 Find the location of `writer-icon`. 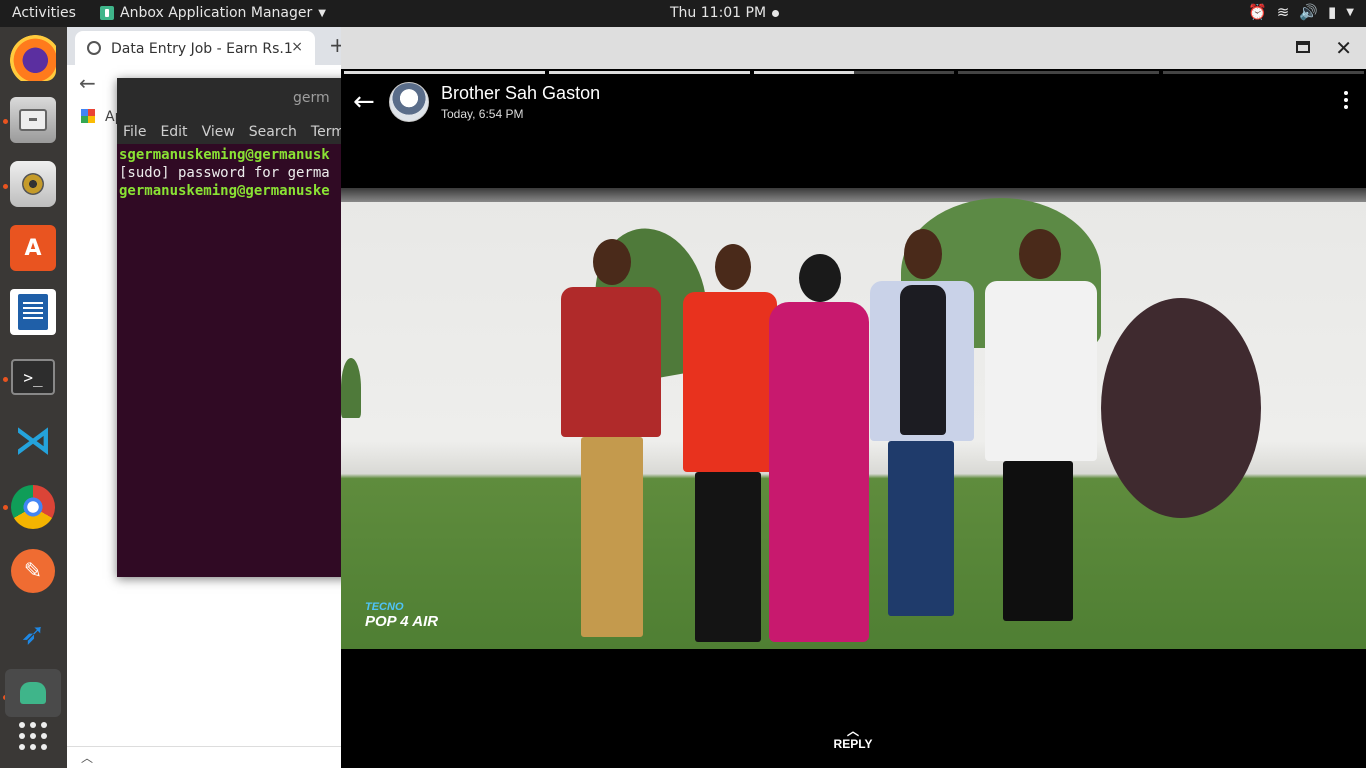

writer-icon is located at coordinates (33, 312).